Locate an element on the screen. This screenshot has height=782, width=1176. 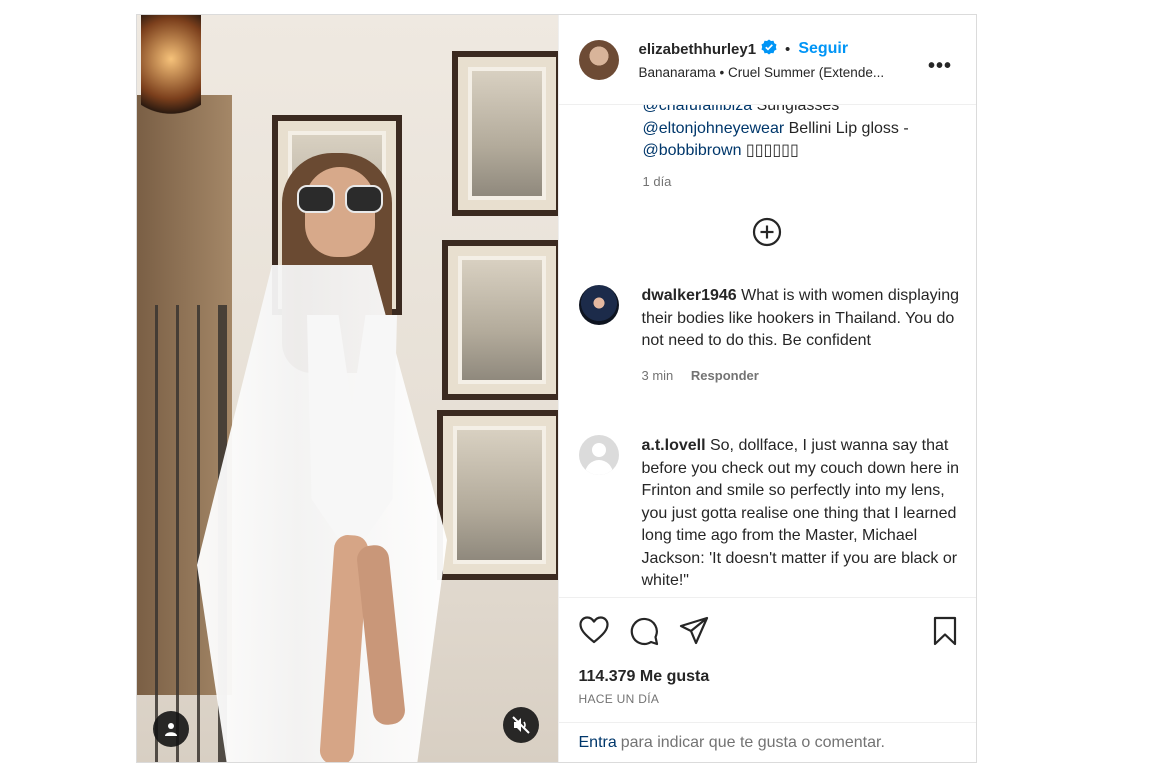
login-link: Entra is located at coordinates (598, 743).